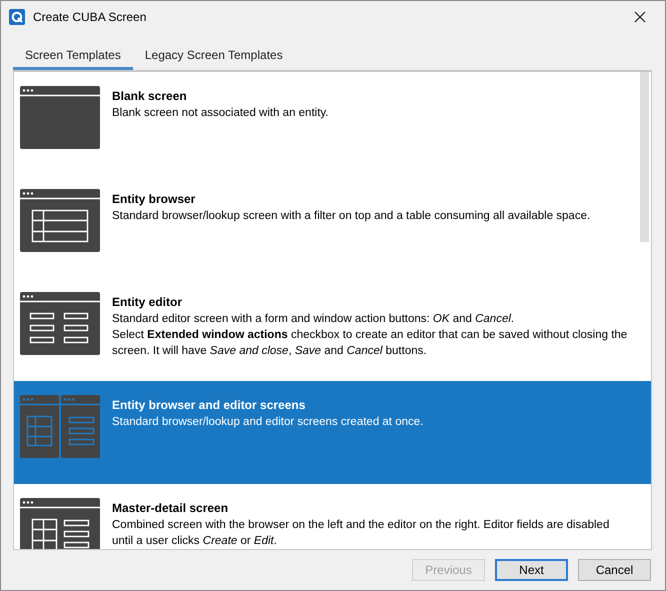  I want to click on template-title: Master-detail screen, so click(171, 508).